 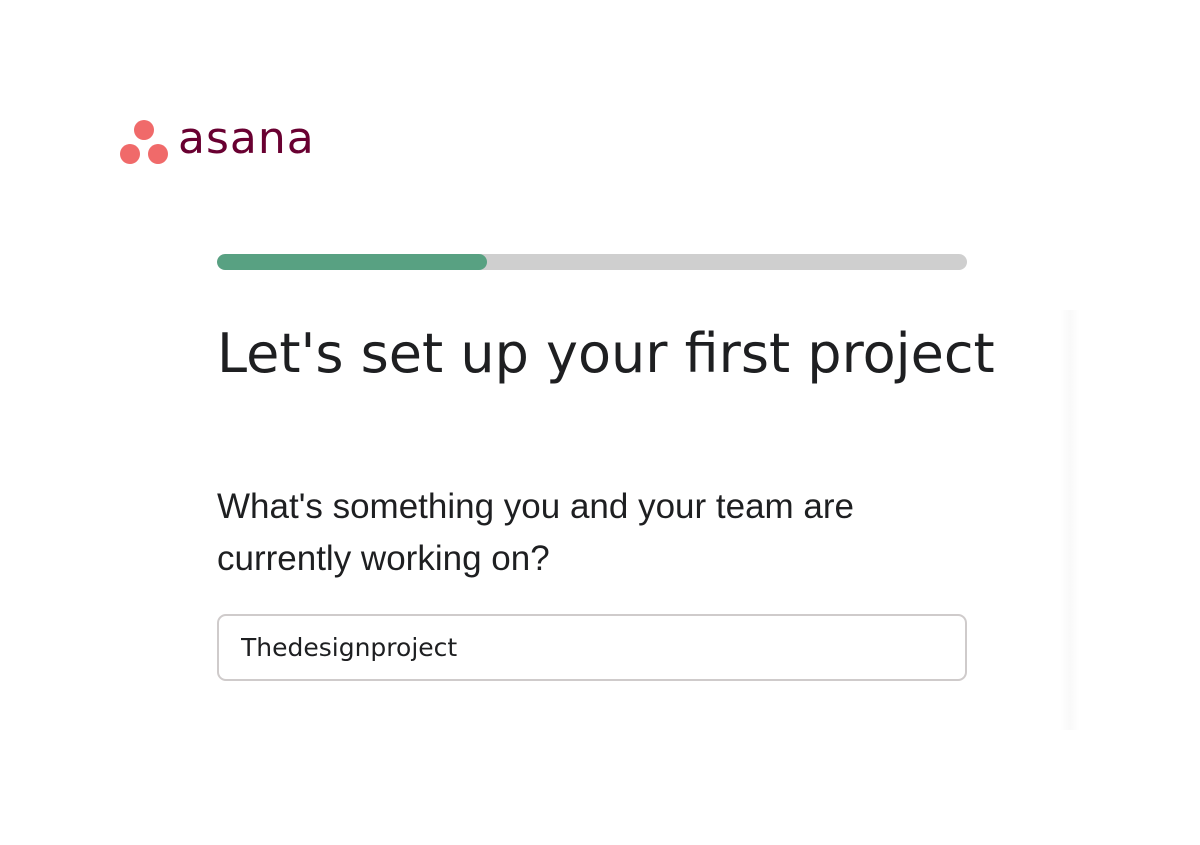 What do you see at coordinates (1070, 520) in the screenshot?
I see `edge-shadow` at bounding box center [1070, 520].